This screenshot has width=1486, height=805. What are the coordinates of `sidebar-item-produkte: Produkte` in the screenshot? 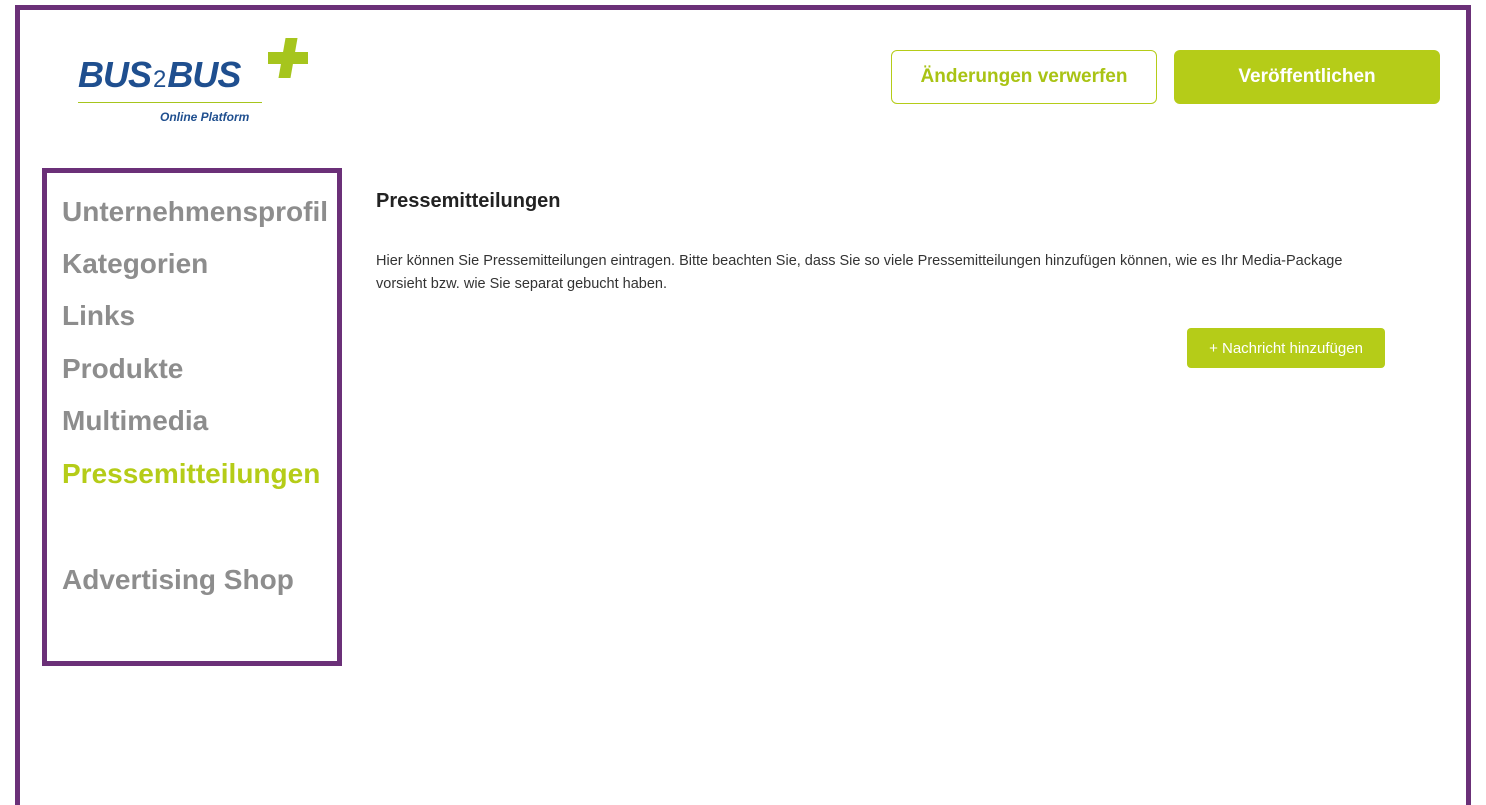 It's located at (122, 369).